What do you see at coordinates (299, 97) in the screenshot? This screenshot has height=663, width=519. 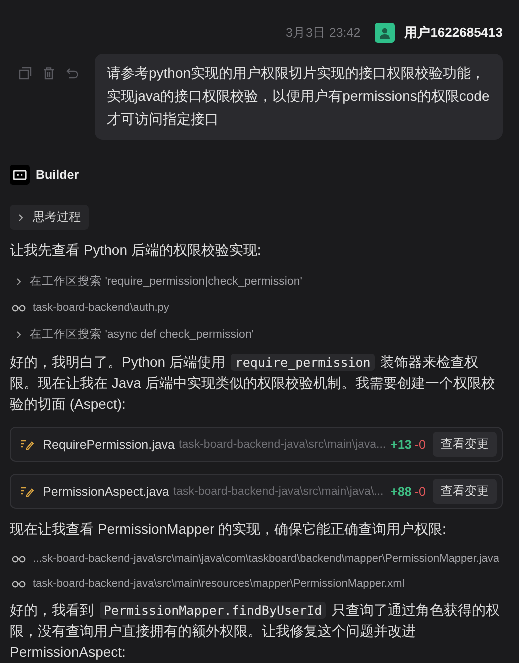 I see `message-bubble: 请参考python实现的用户权限切片实现的接口权限校验功能，实现java的接口权限校验，以便用户有permissions的权限code才可访问指定接口` at bounding box center [299, 97].